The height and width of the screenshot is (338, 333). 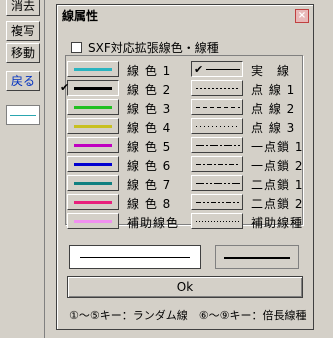 I want to click on line-type-label: 二点鎖 1, so click(x=277, y=185).